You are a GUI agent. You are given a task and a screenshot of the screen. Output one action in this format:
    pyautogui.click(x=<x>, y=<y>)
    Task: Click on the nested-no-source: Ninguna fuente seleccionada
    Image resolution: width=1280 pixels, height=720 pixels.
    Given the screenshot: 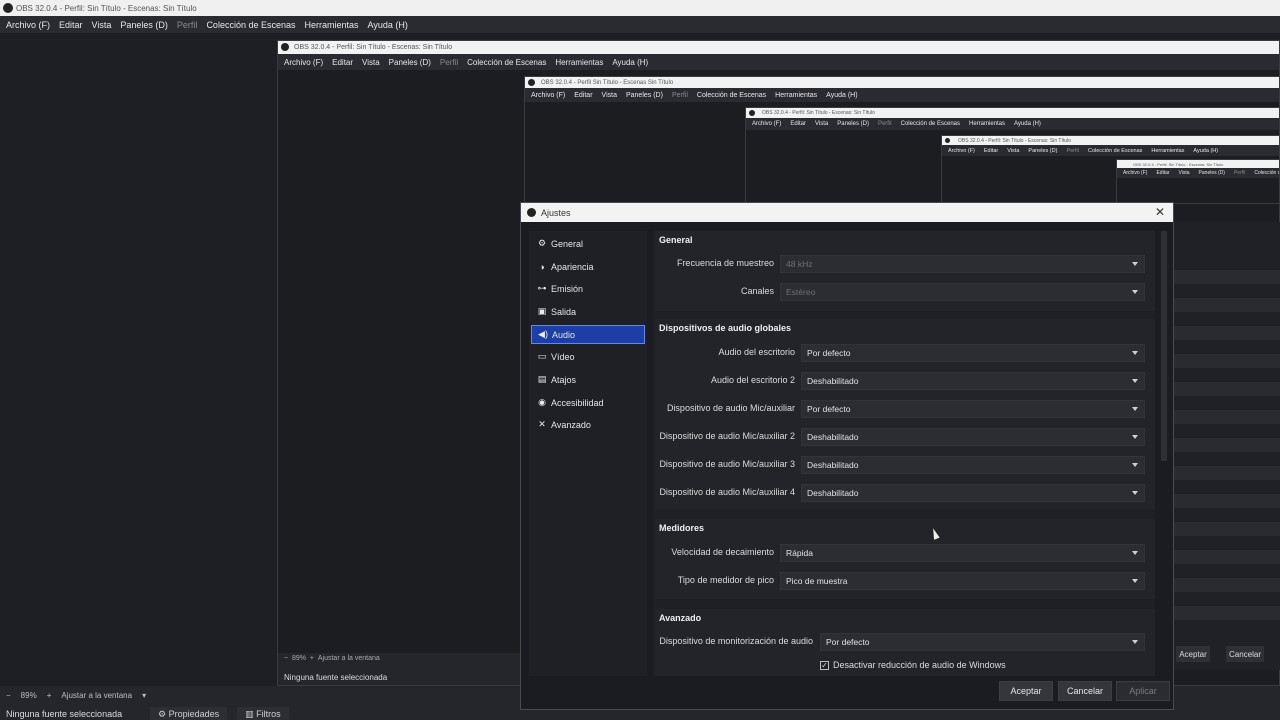 What is the action you would take?
    pyautogui.click(x=336, y=677)
    